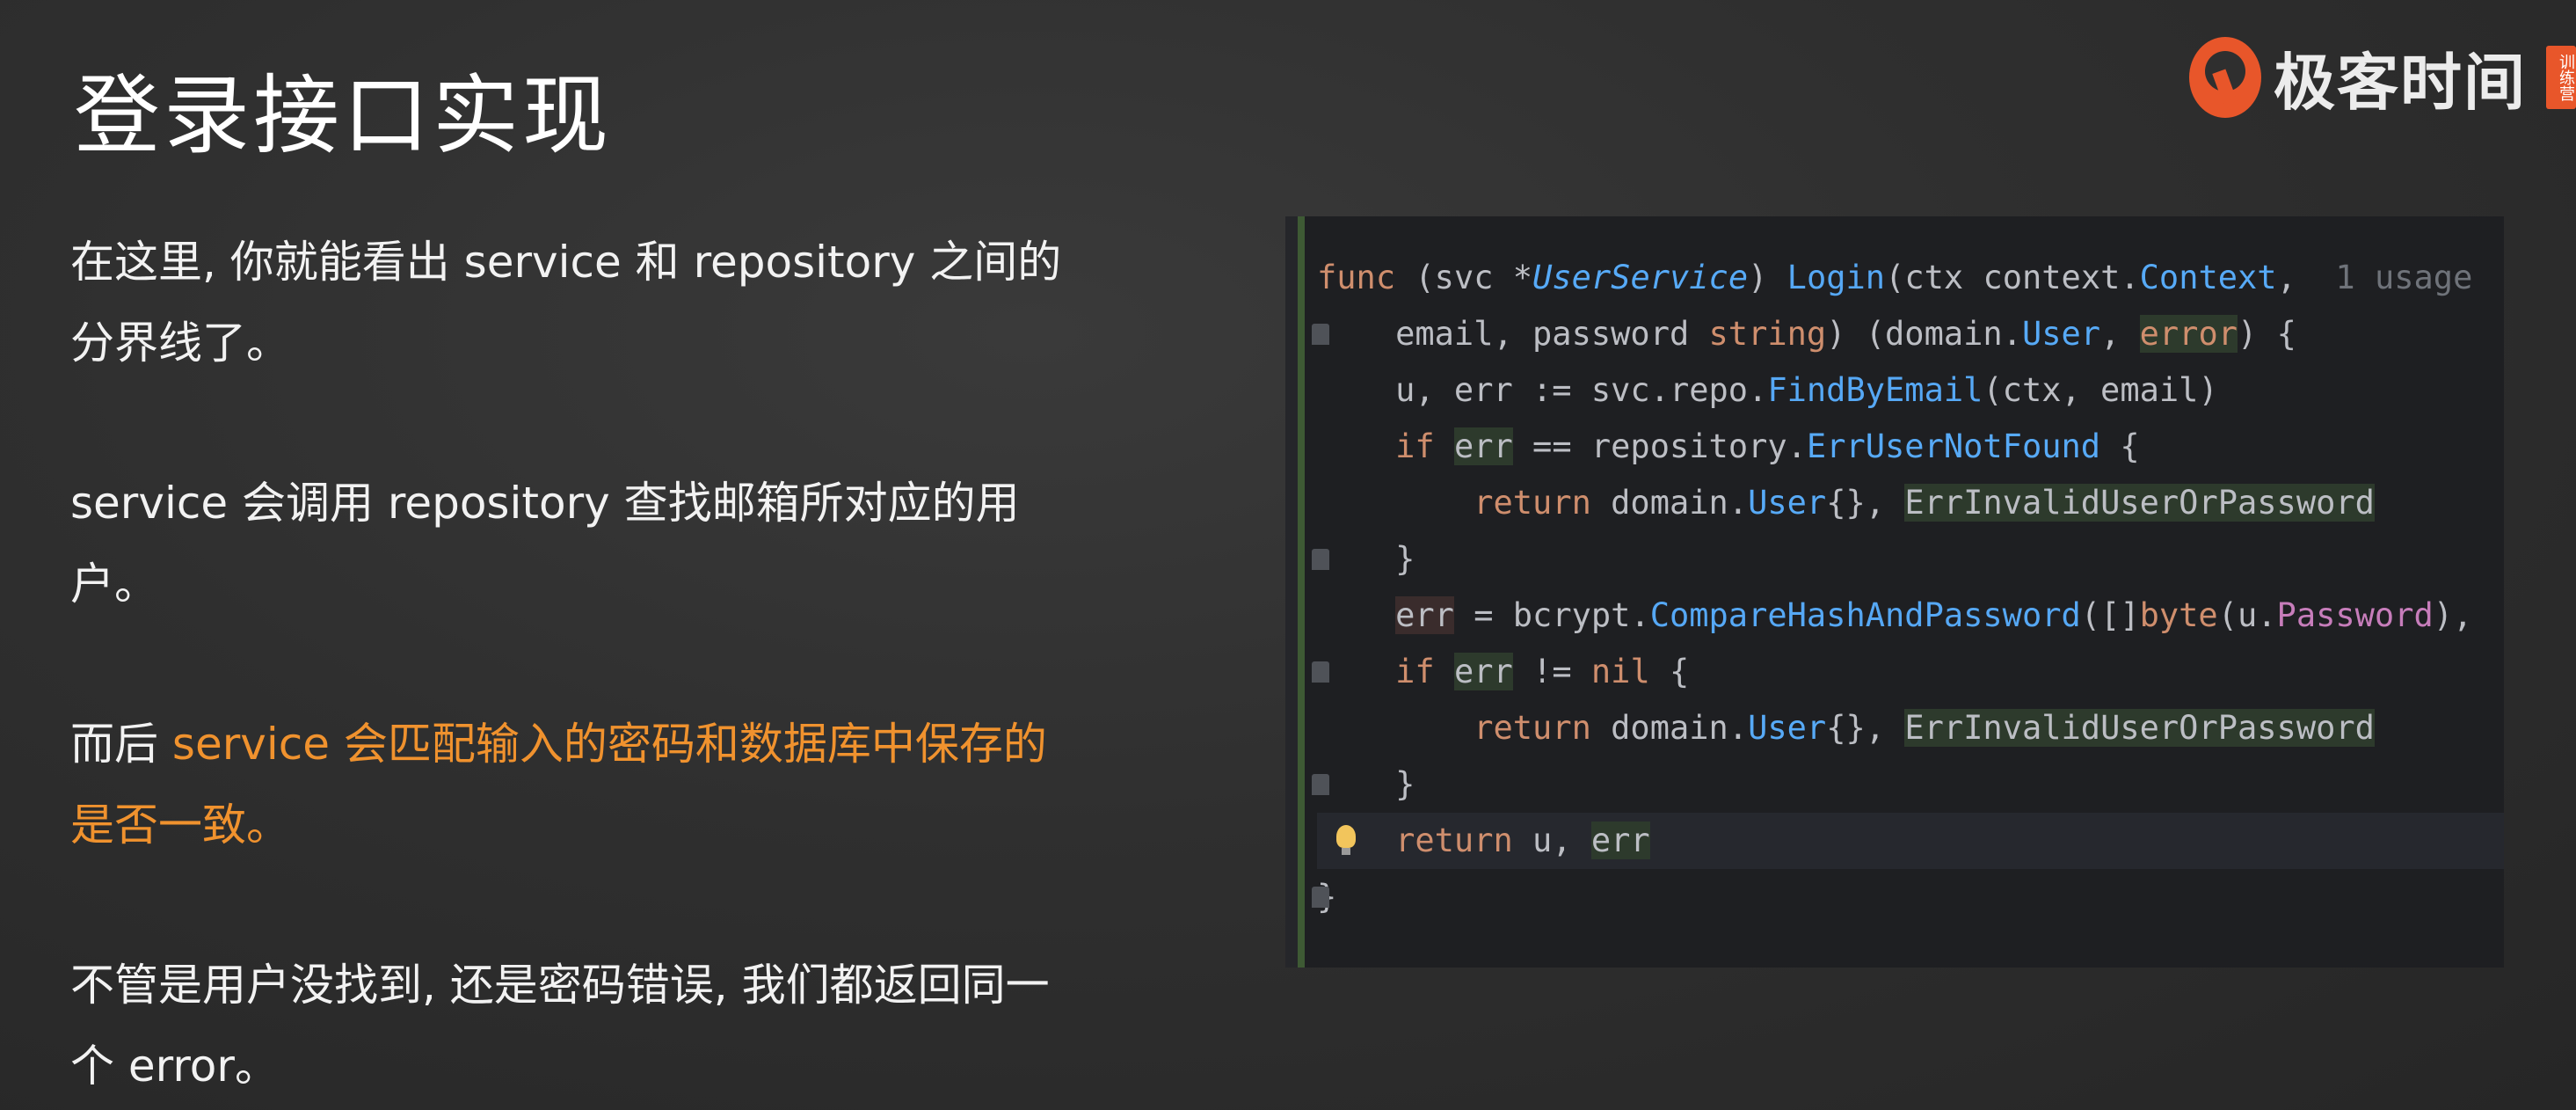 The image size is (2576, 1110). Describe the element at coordinates (1910, 841) in the screenshot. I see `code-line-current: return u, err` at that location.